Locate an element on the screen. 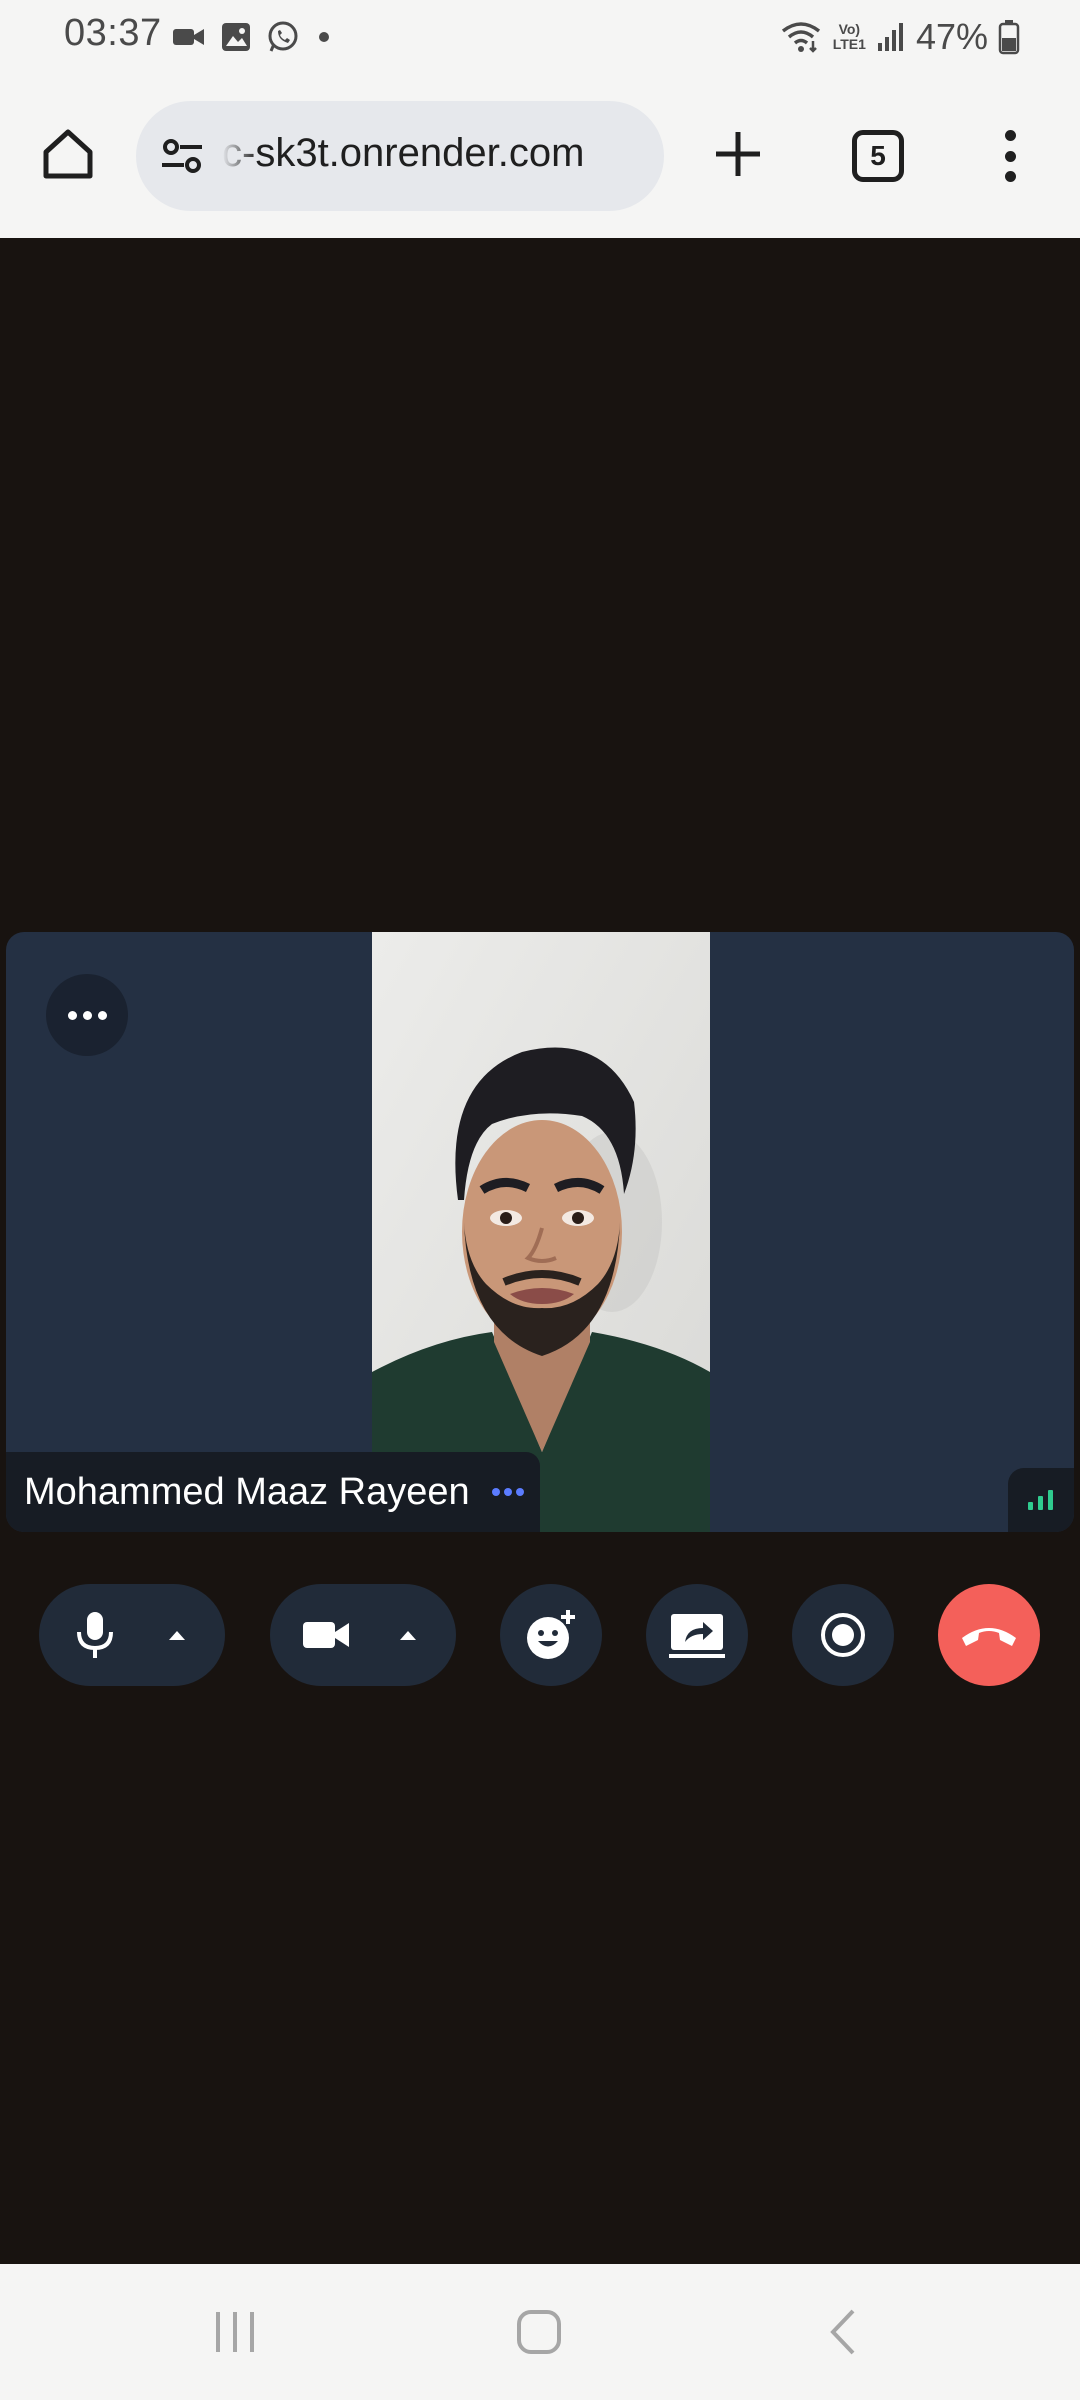  wifi-icon is located at coordinates (800, 37).